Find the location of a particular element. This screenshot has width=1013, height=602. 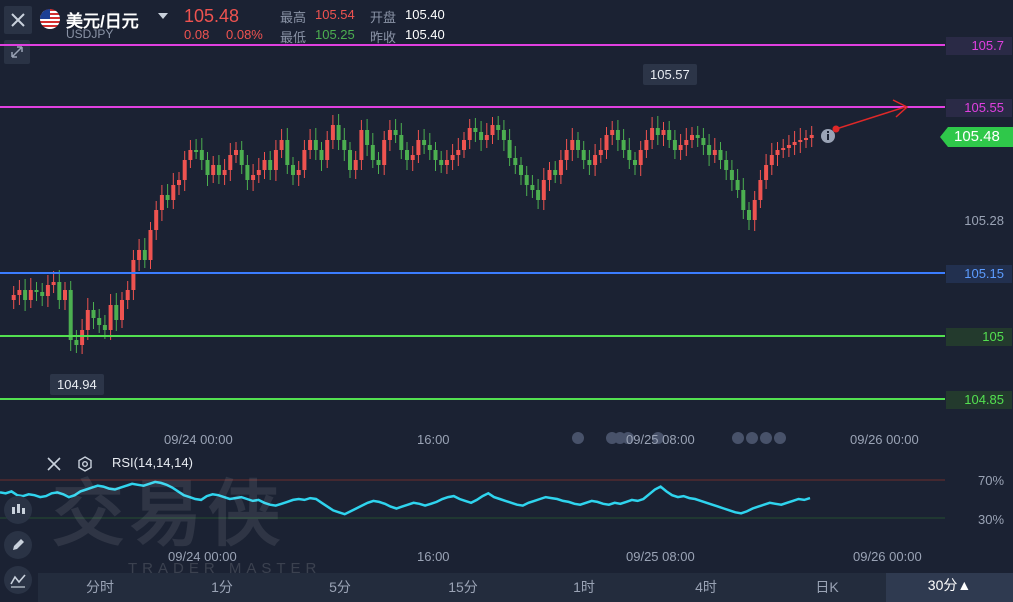

tf-5m: 5分 is located at coordinates (340, 587).